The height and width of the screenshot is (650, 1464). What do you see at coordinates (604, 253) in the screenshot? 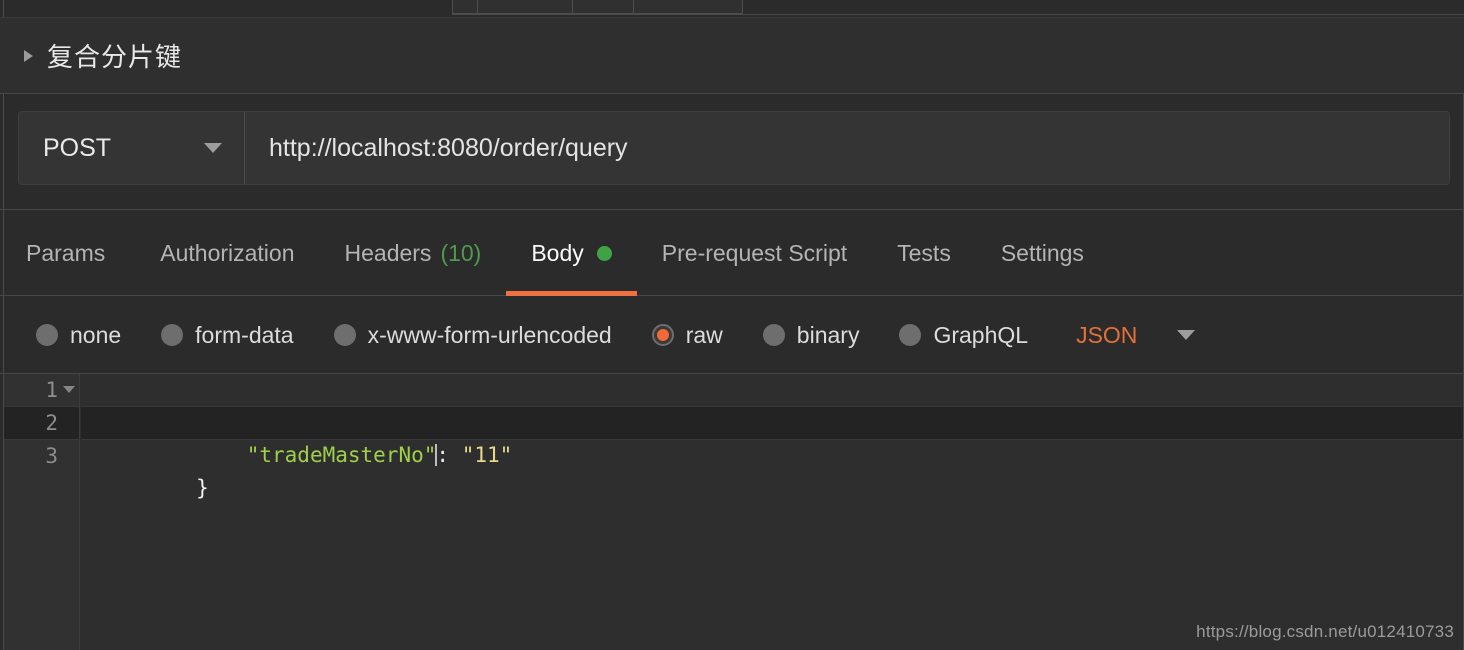
I see `body-present-dot-icon` at bounding box center [604, 253].